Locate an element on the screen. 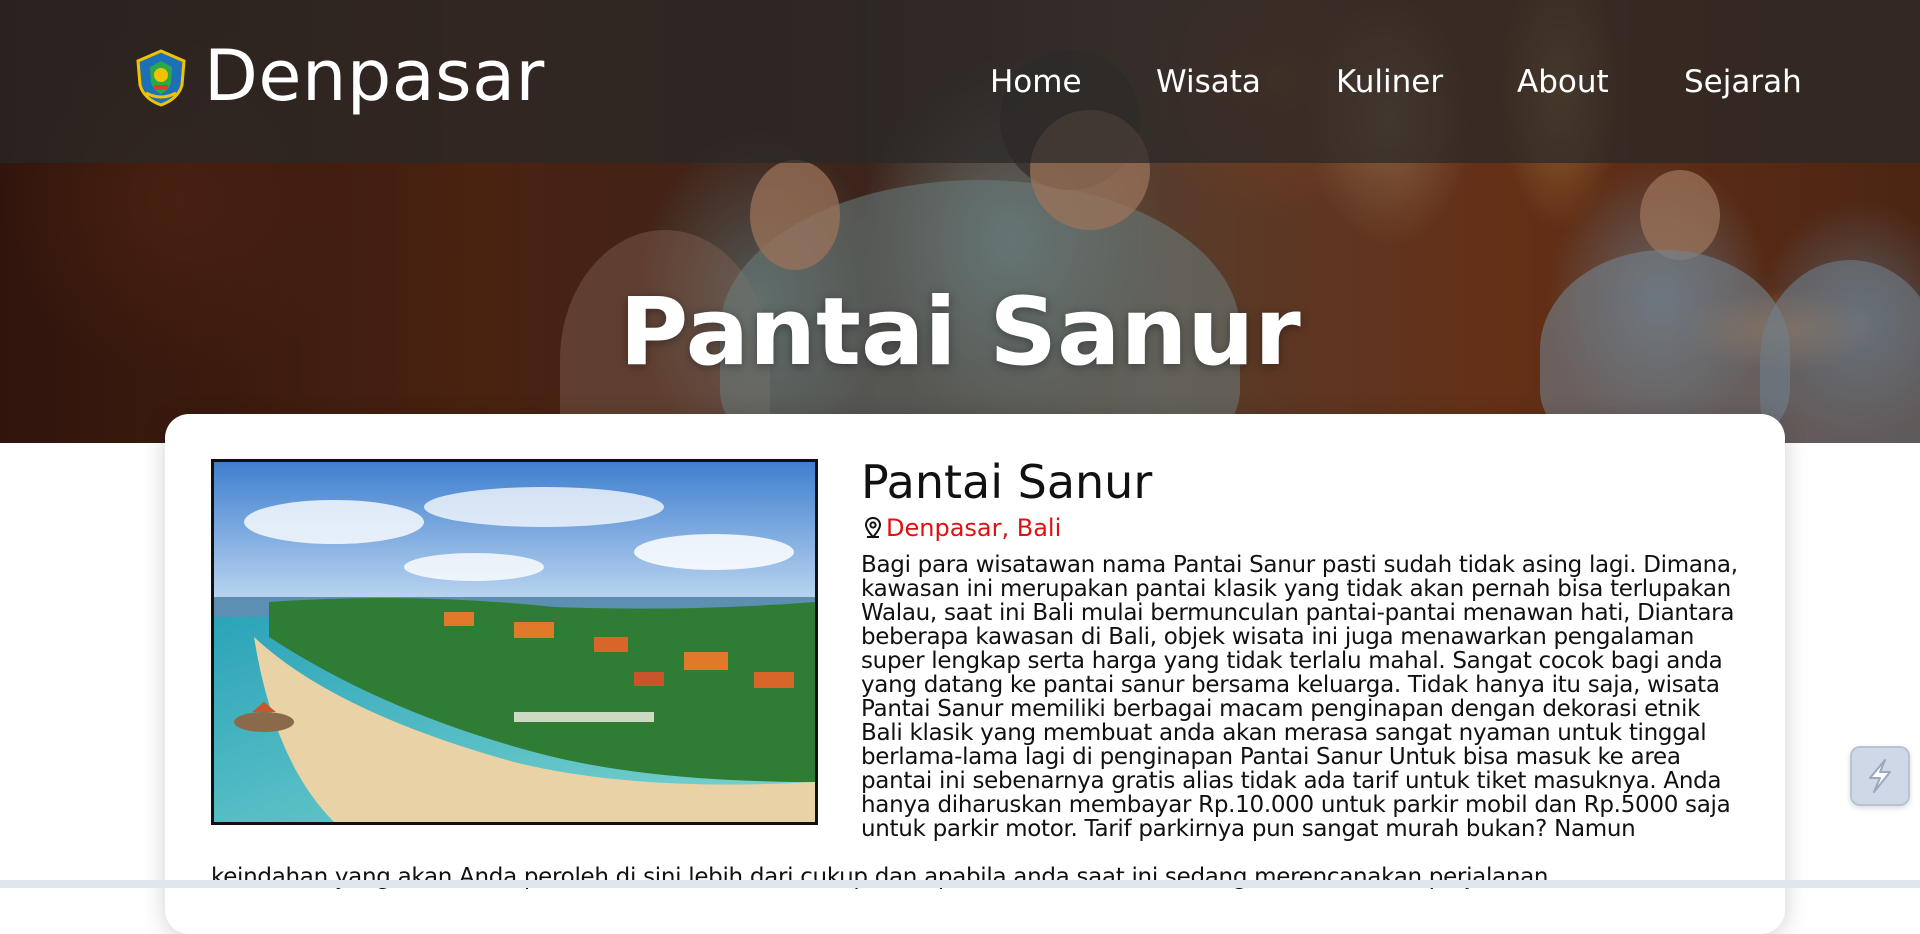 The image size is (1920, 934). location-text: Denpasar, Bali is located at coordinates (974, 528).